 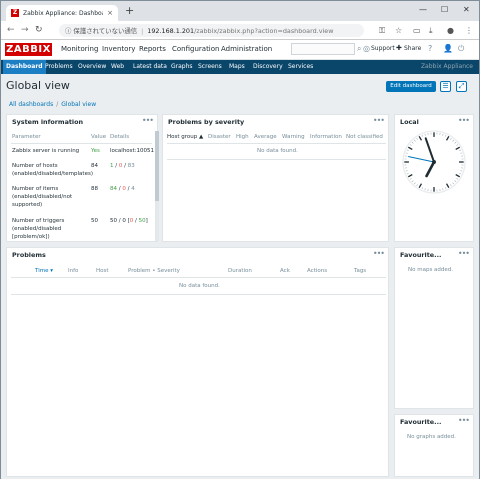 I want to click on maximize-button: ☐, so click(x=444, y=9).